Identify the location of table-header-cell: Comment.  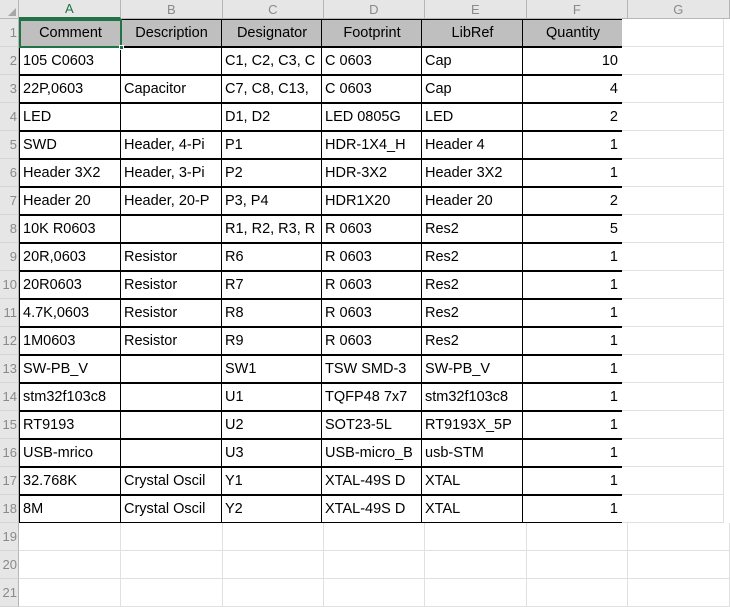
(70, 33).